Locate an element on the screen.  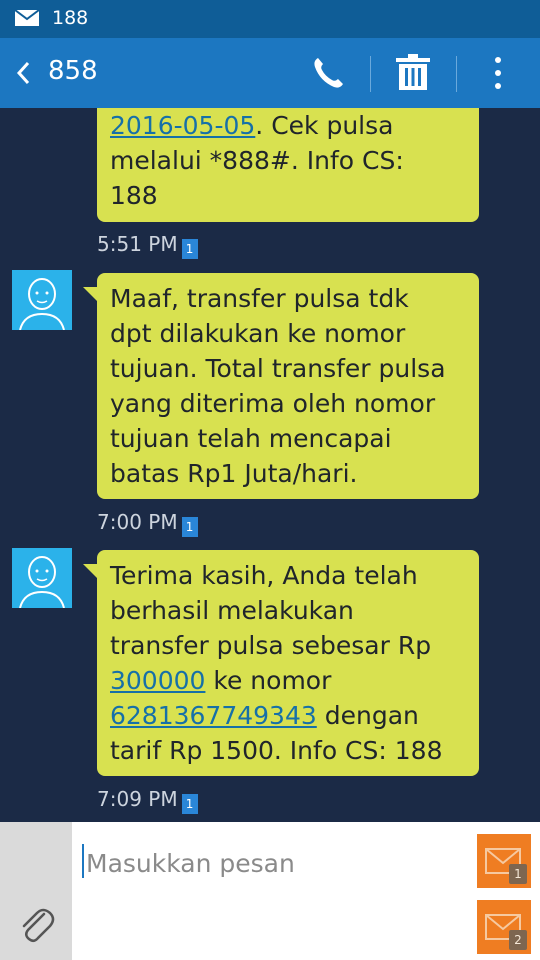
back-icon is located at coordinates (25, 73).